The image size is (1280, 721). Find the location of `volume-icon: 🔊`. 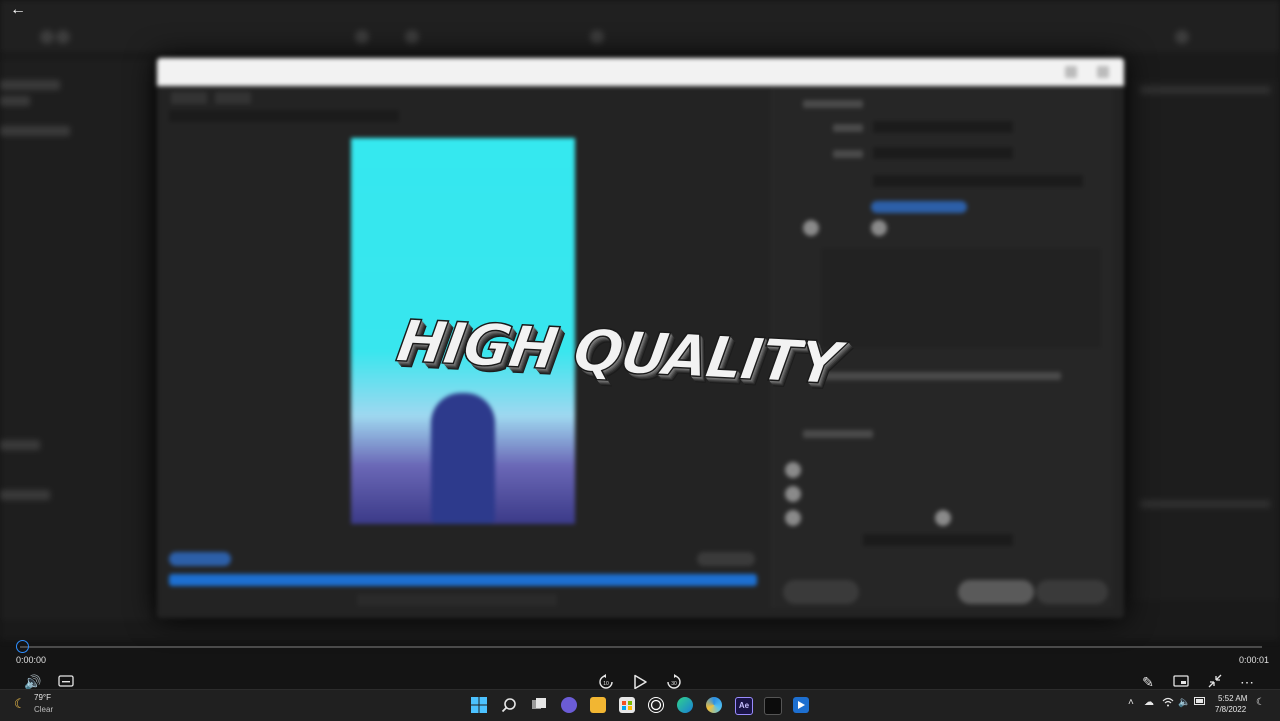

volume-icon: 🔊 is located at coordinates (33, 682).